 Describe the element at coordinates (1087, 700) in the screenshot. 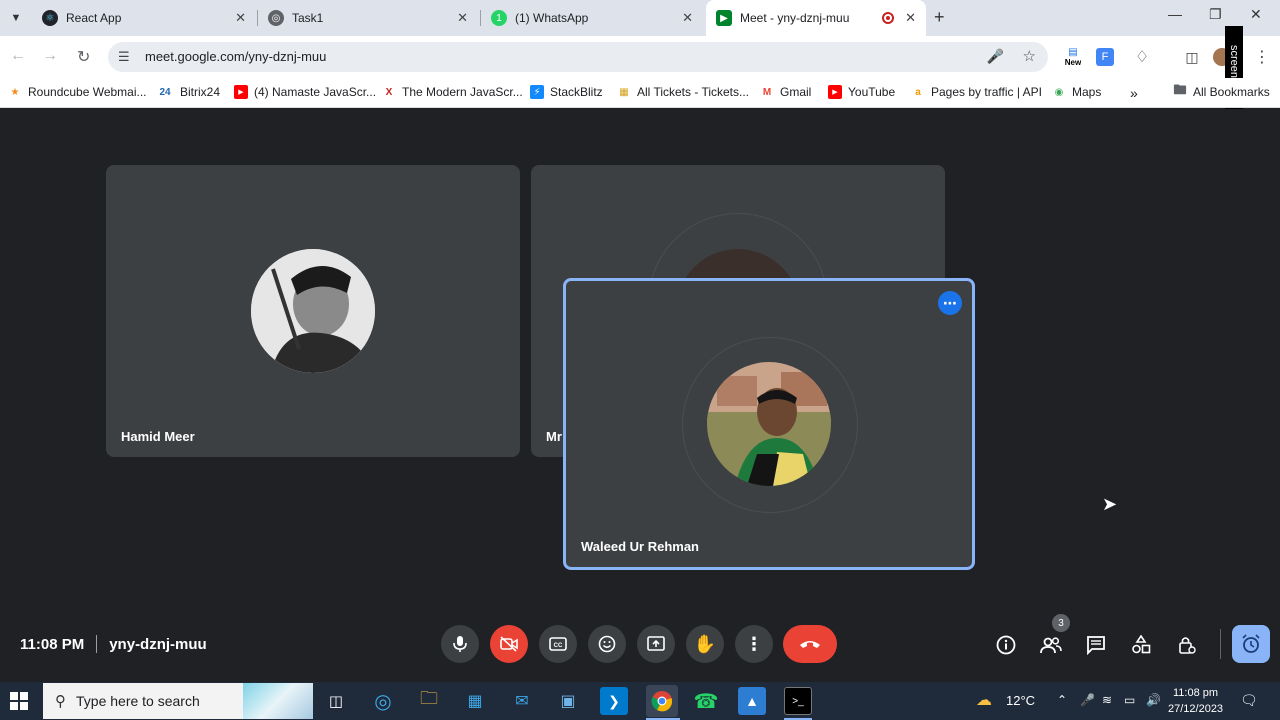

I see `tray-mic-icon: 🎤` at that location.